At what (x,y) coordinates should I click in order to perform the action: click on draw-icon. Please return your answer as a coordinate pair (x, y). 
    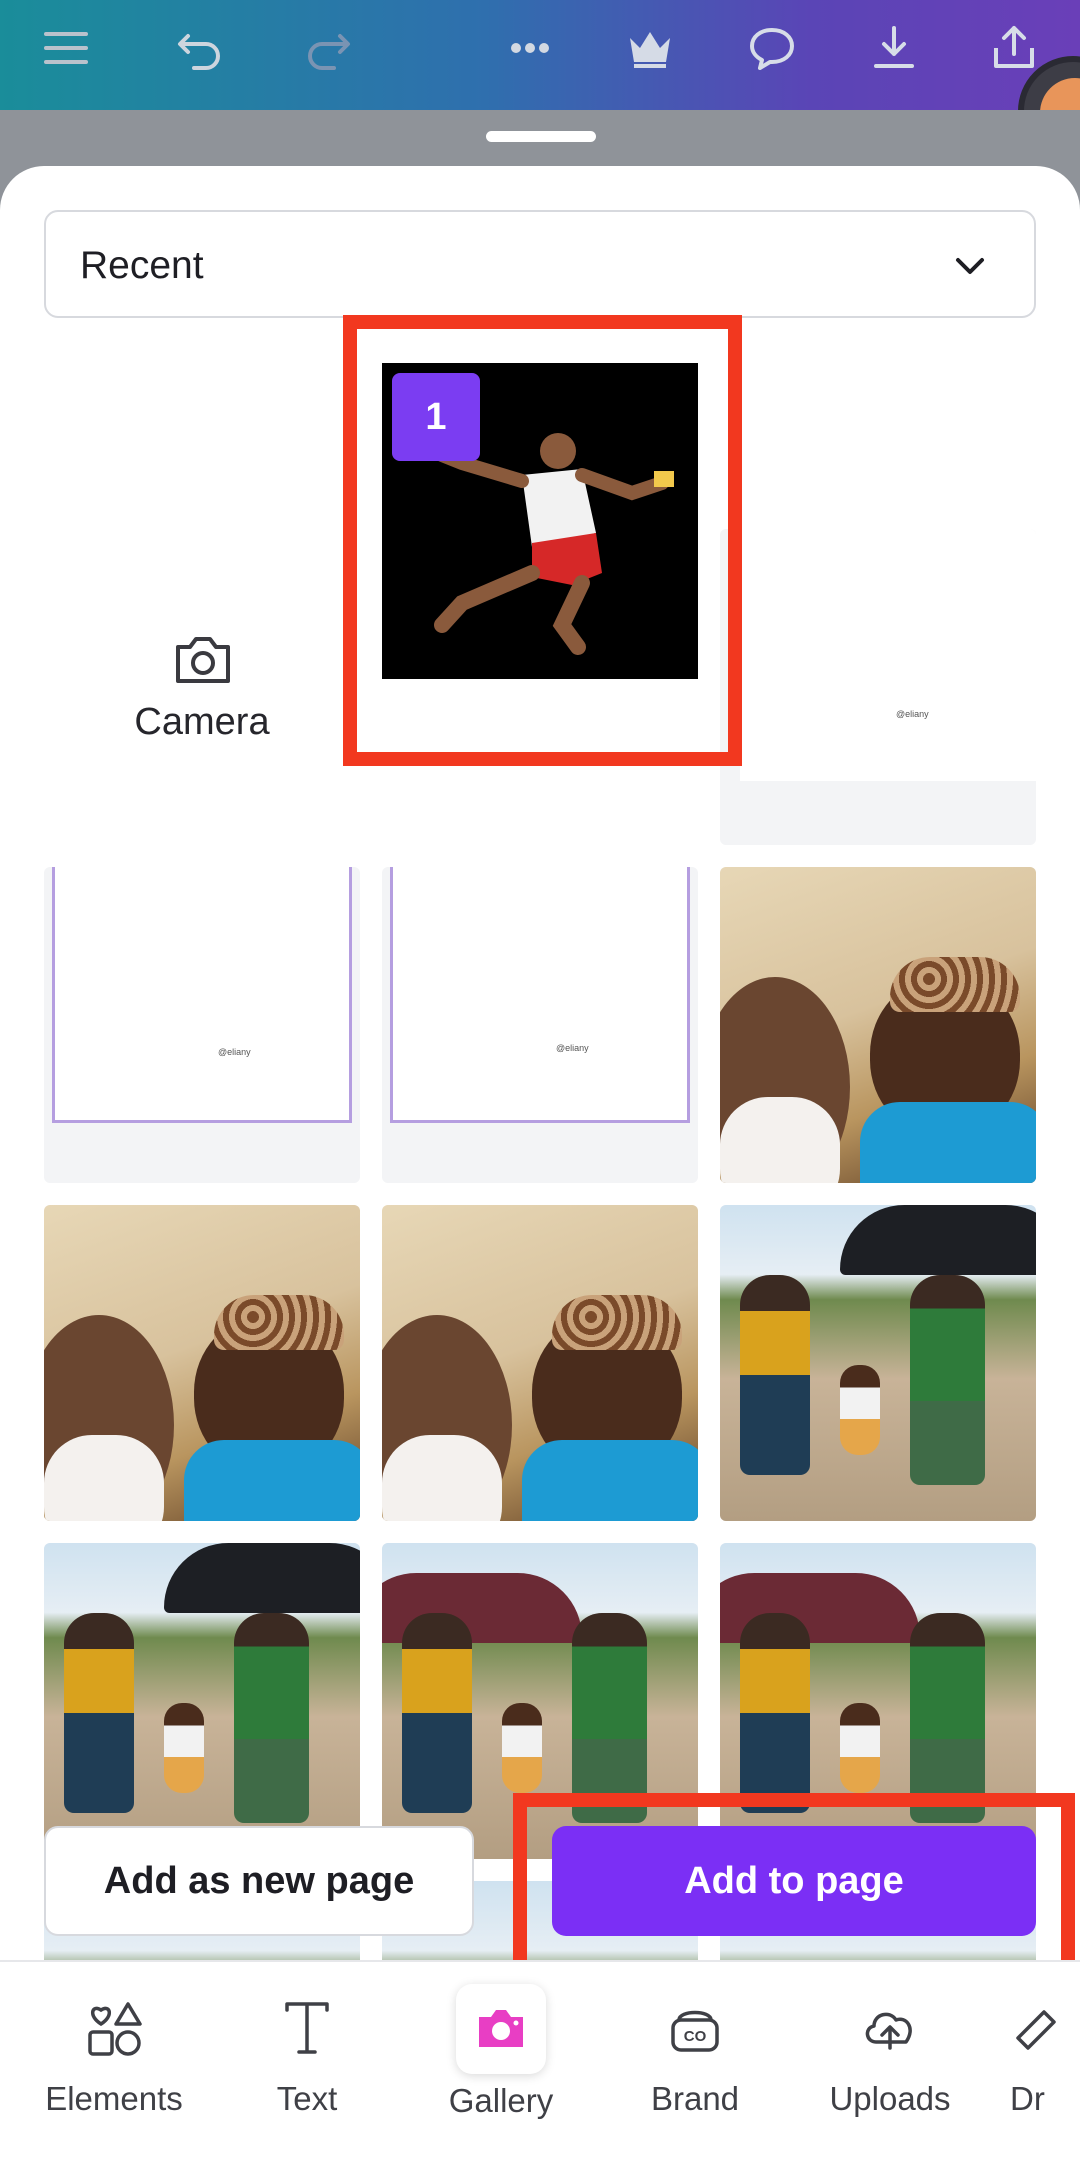
    Looking at the image, I should click on (1036, 2030).